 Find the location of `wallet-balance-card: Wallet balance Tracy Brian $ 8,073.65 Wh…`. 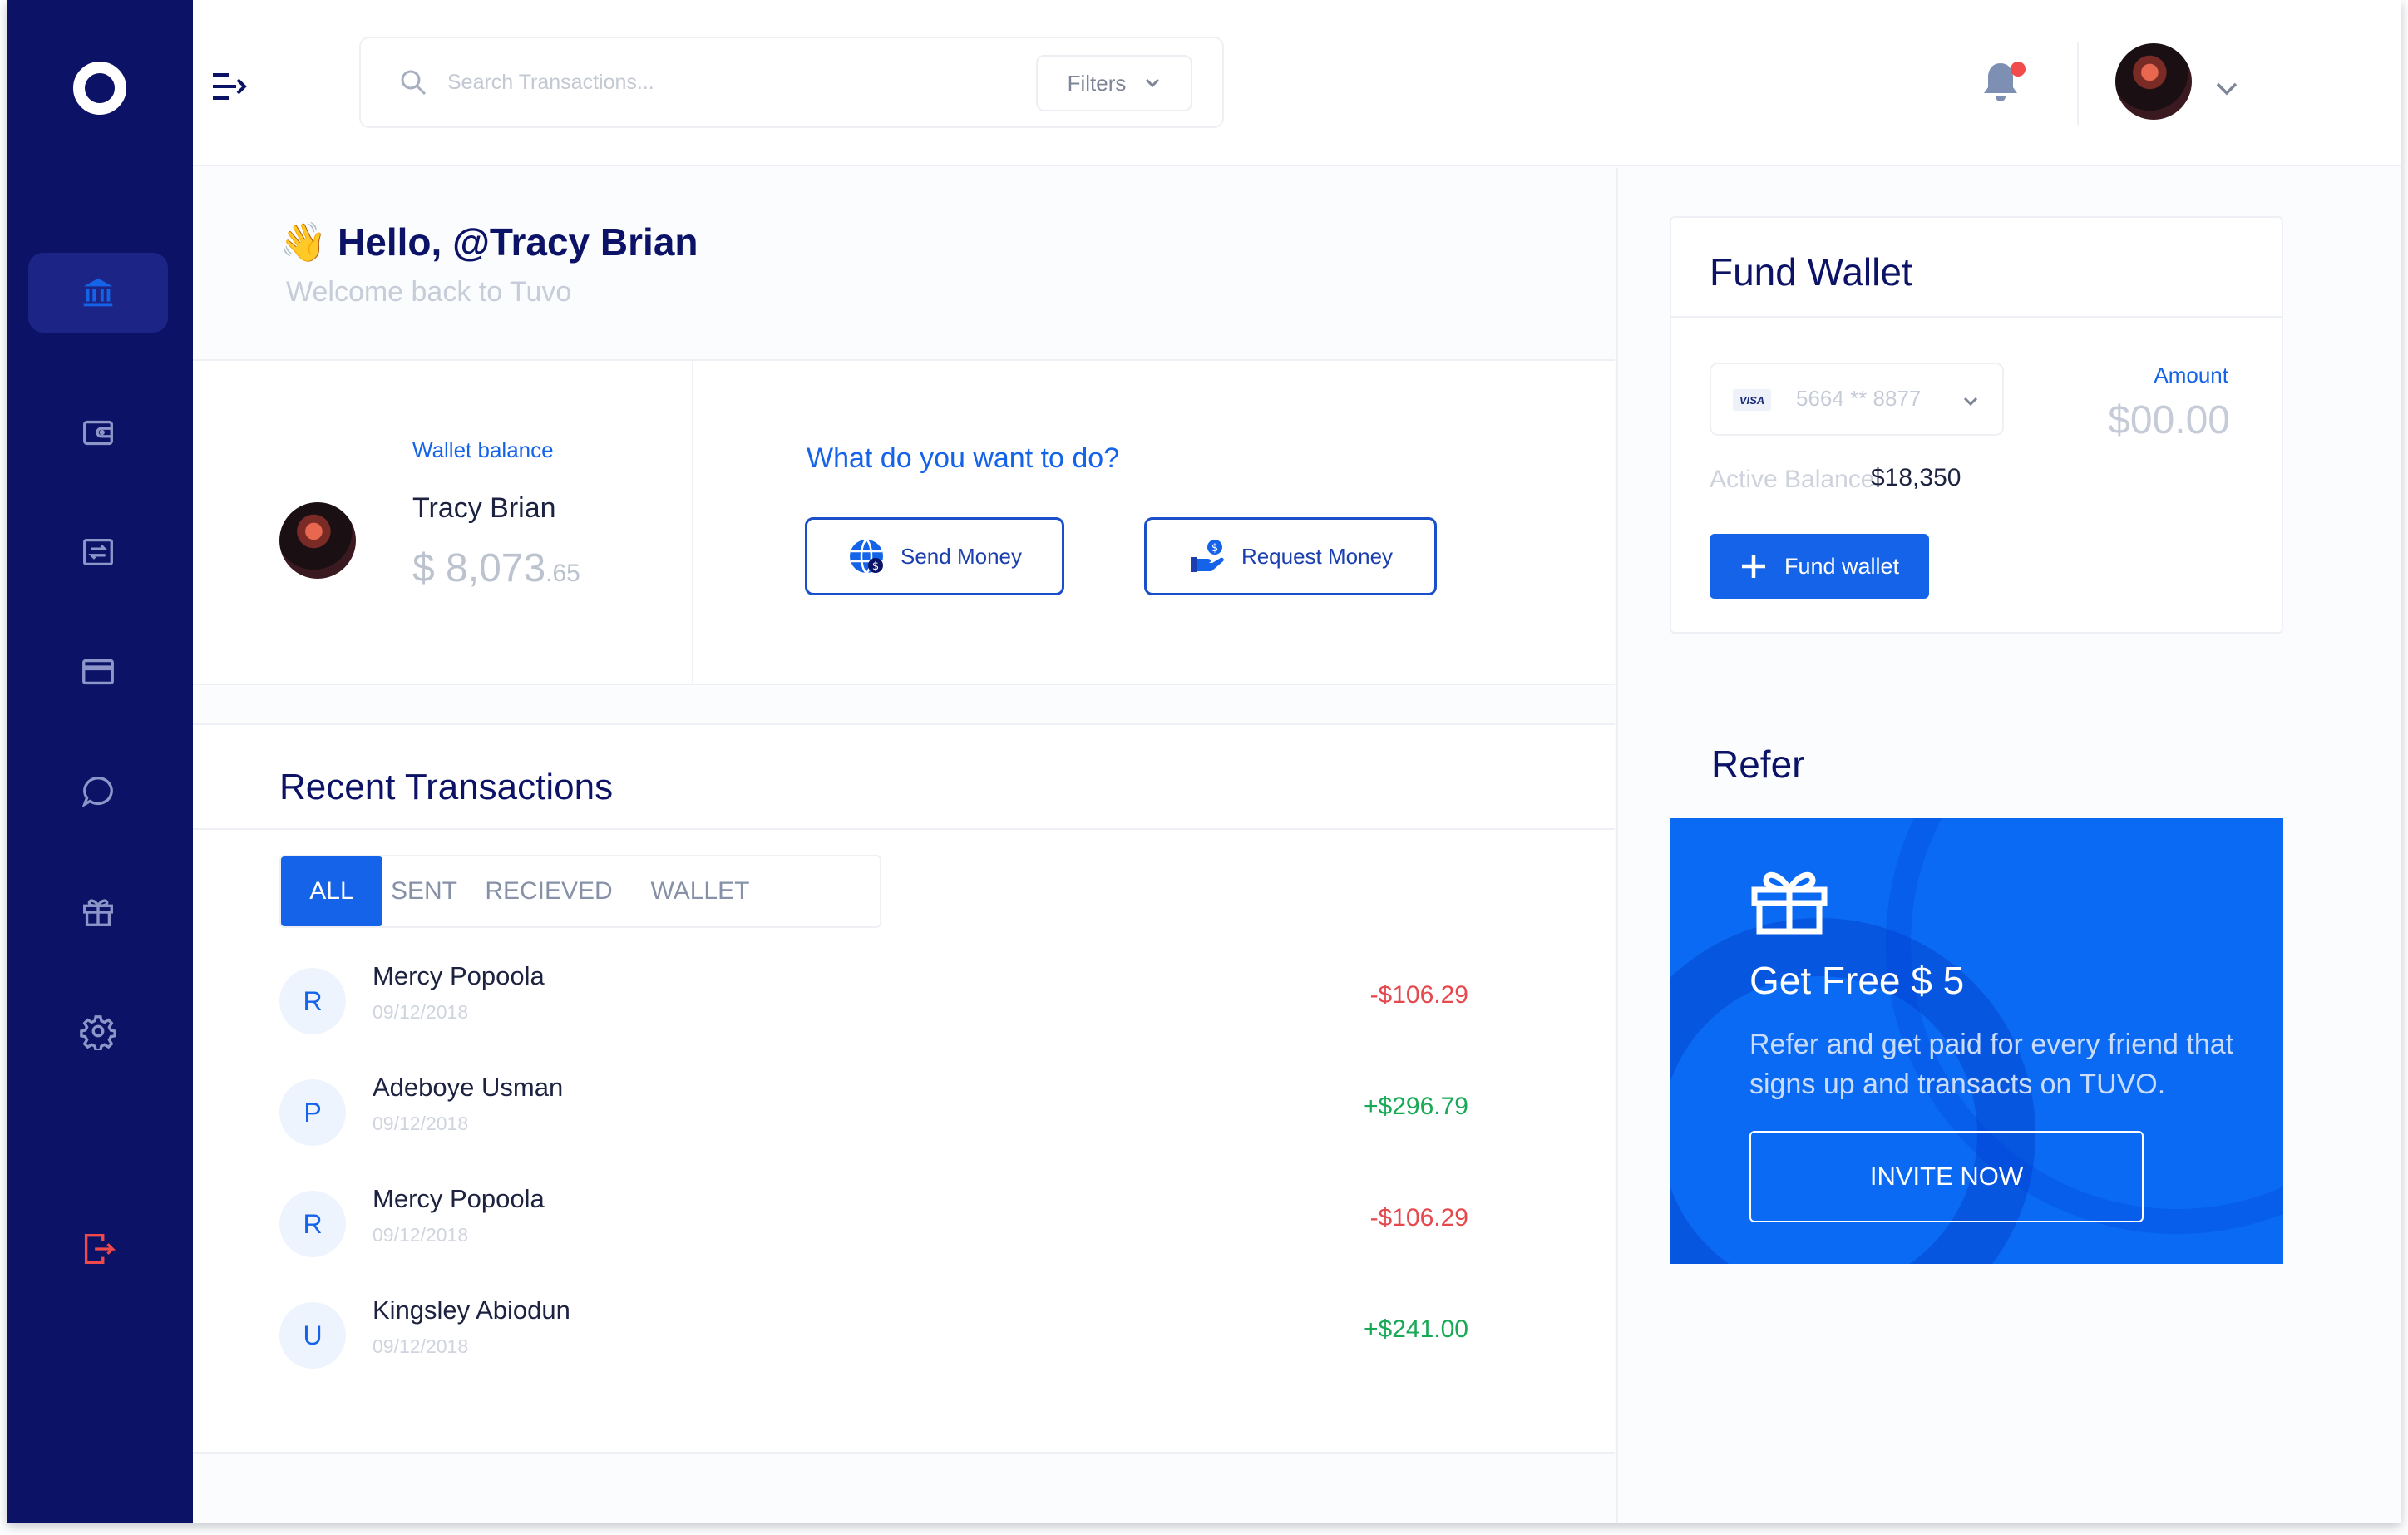

wallet-balance-card: Wallet balance Tracy Brian $ 8,073.65 Wh… is located at coordinates (904, 522).